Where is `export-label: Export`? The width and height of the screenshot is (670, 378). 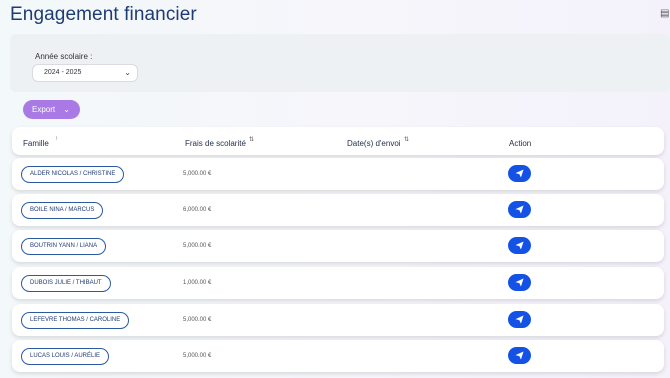
export-label: Export is located at coordinates (44, 109).